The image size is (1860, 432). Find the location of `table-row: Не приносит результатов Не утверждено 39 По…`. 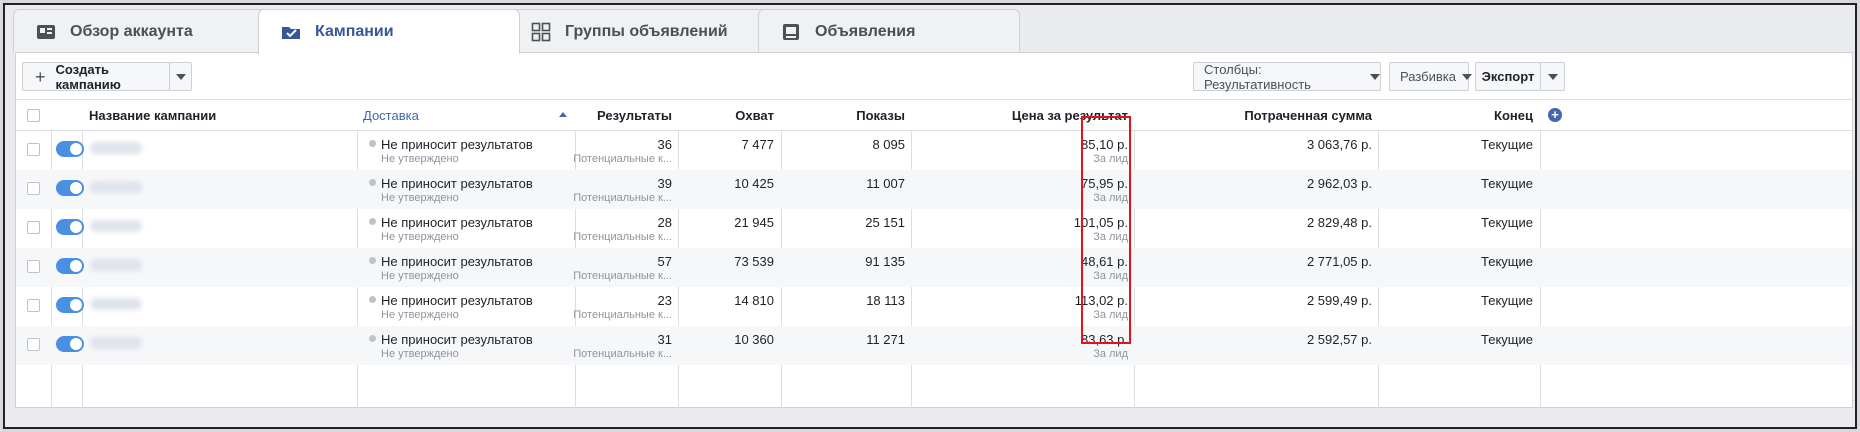

table-row: Не приносит результатов Не утверждено 39 По… is located at coordinates (934, 189).